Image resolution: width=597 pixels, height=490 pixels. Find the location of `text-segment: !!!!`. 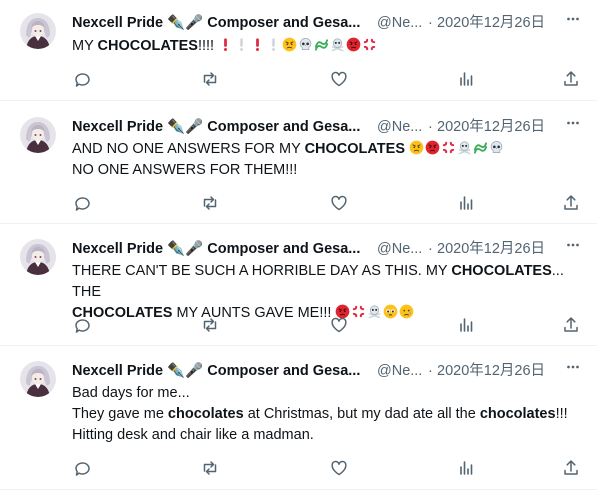

text-segment: !!!! is located at coordinates (208, 46).